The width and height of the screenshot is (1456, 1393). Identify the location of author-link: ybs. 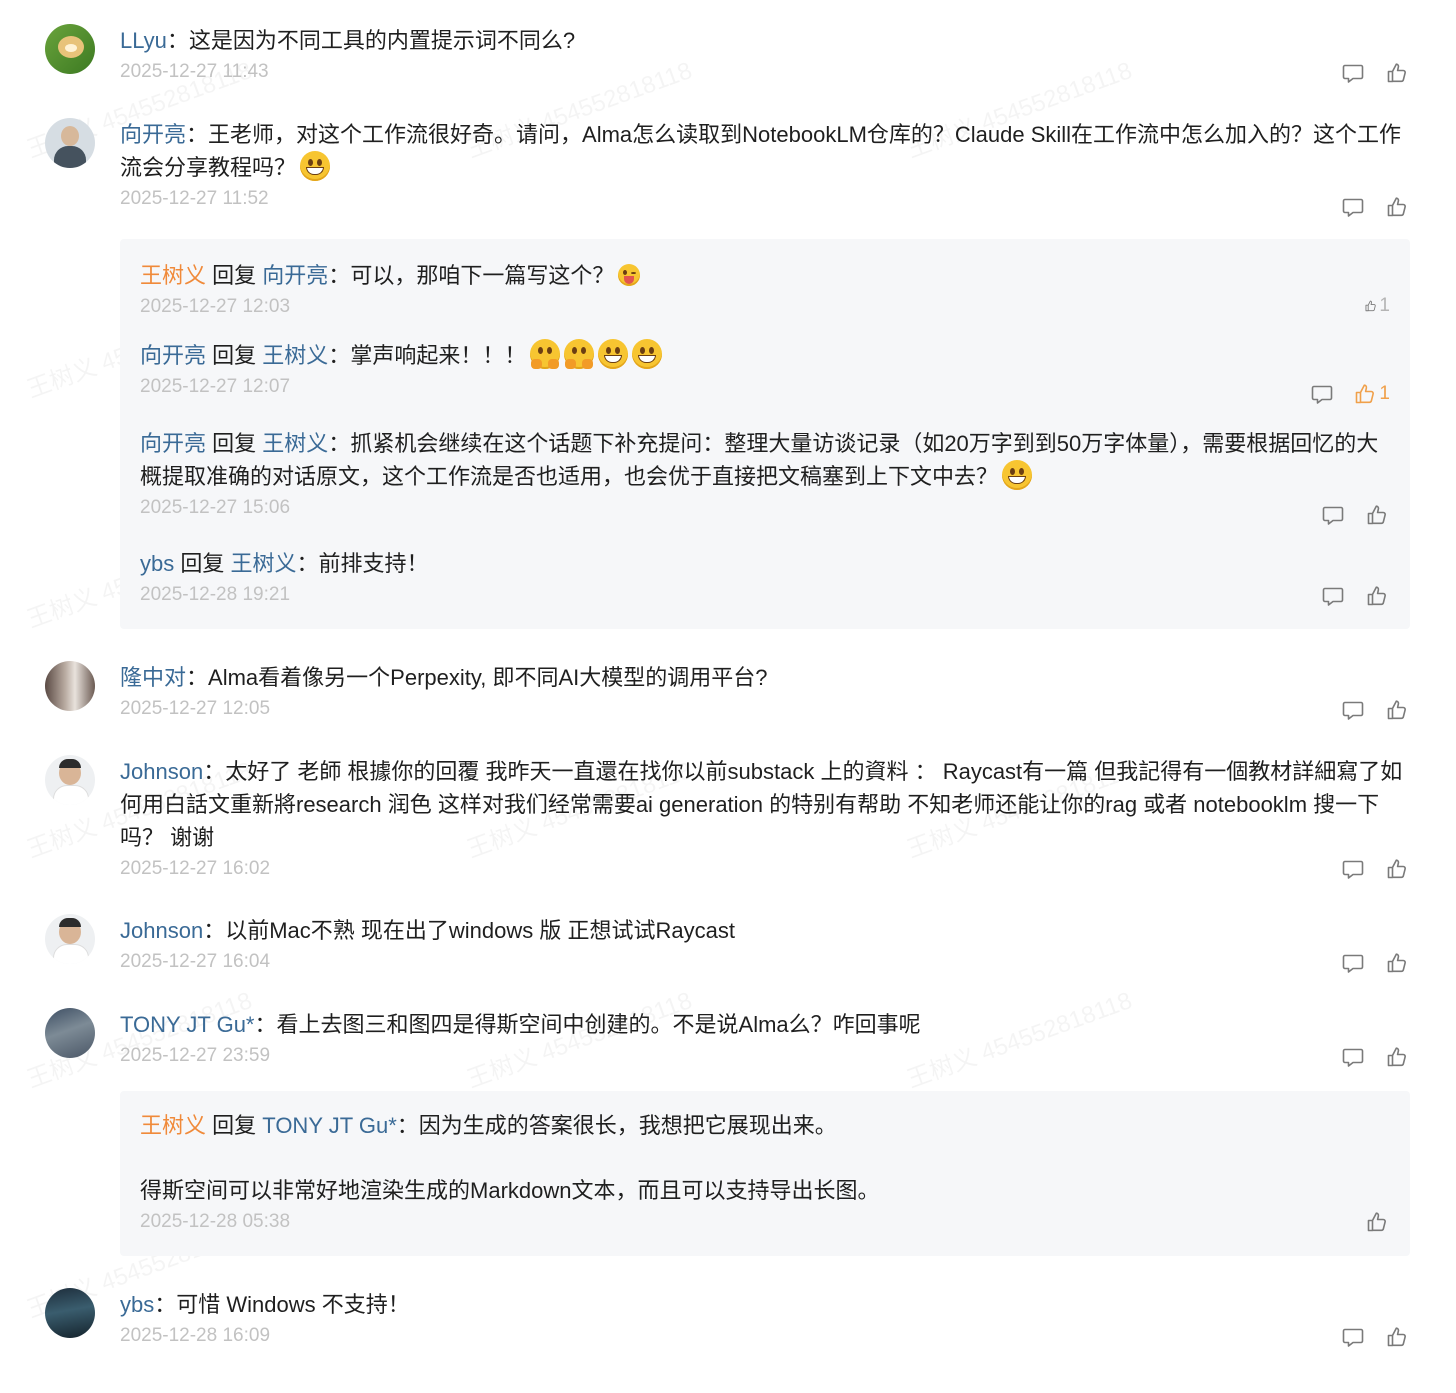
(157, 563).